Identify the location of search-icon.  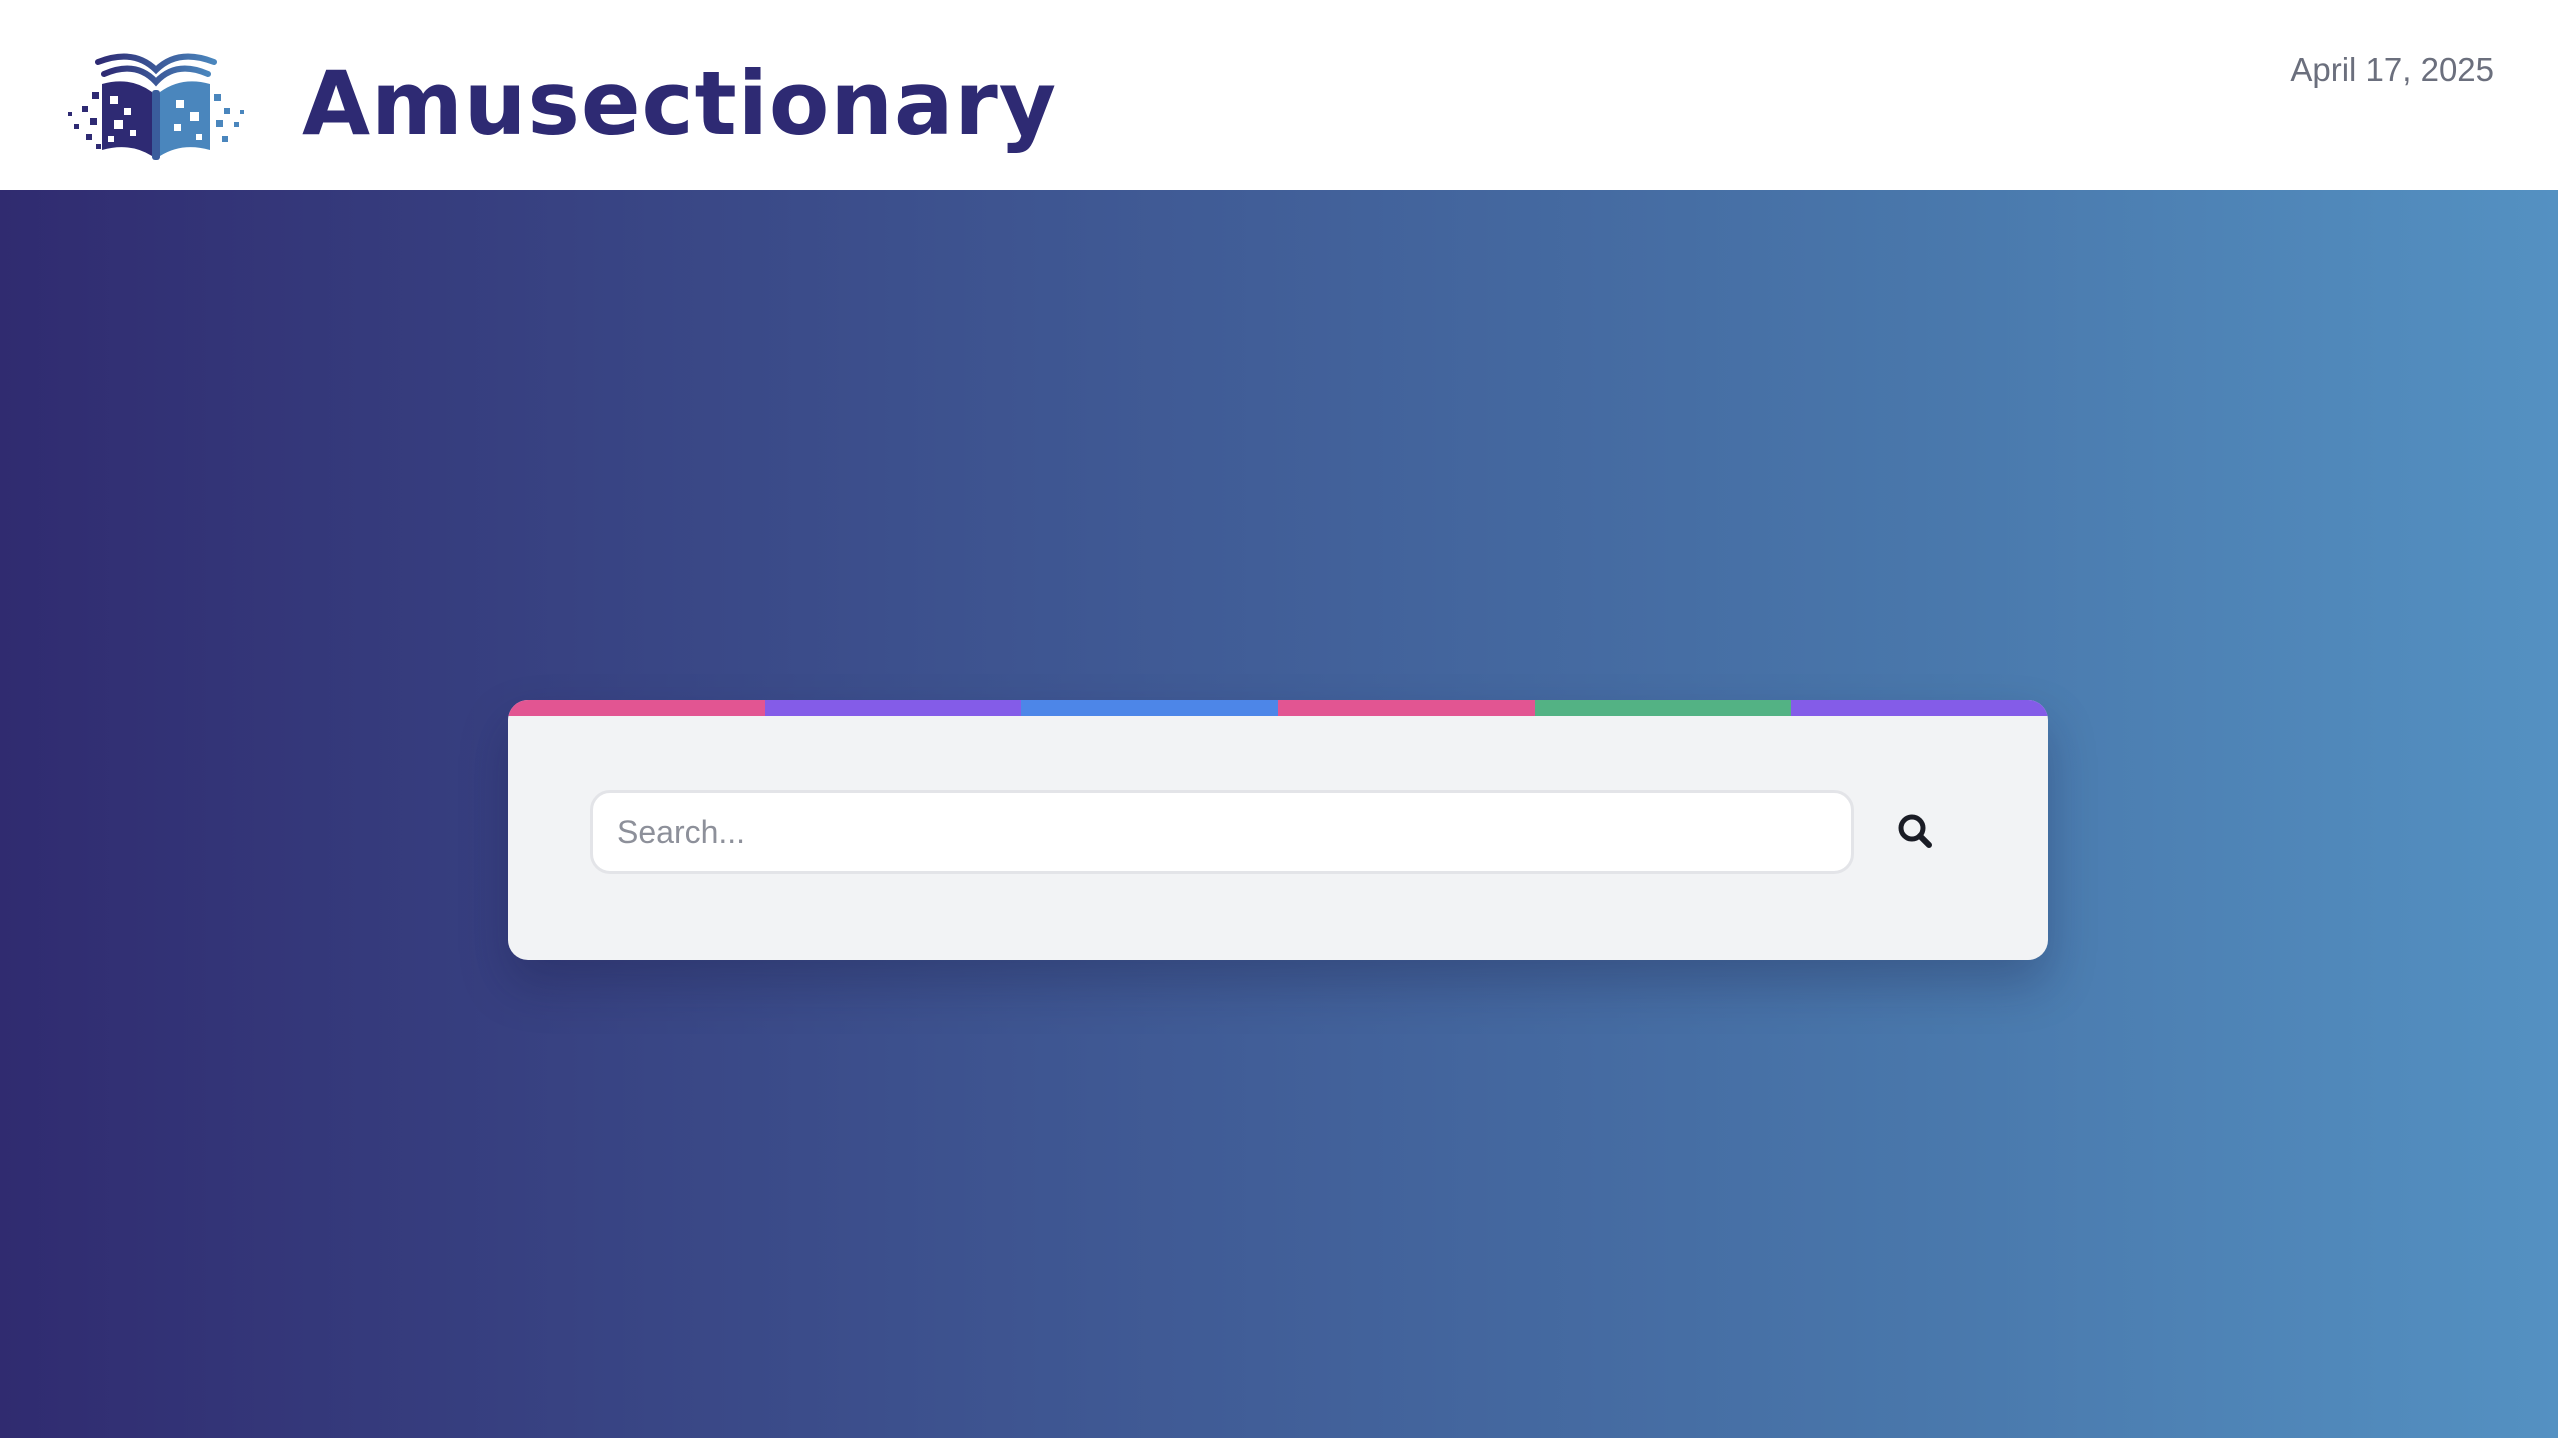
(1916, 832).